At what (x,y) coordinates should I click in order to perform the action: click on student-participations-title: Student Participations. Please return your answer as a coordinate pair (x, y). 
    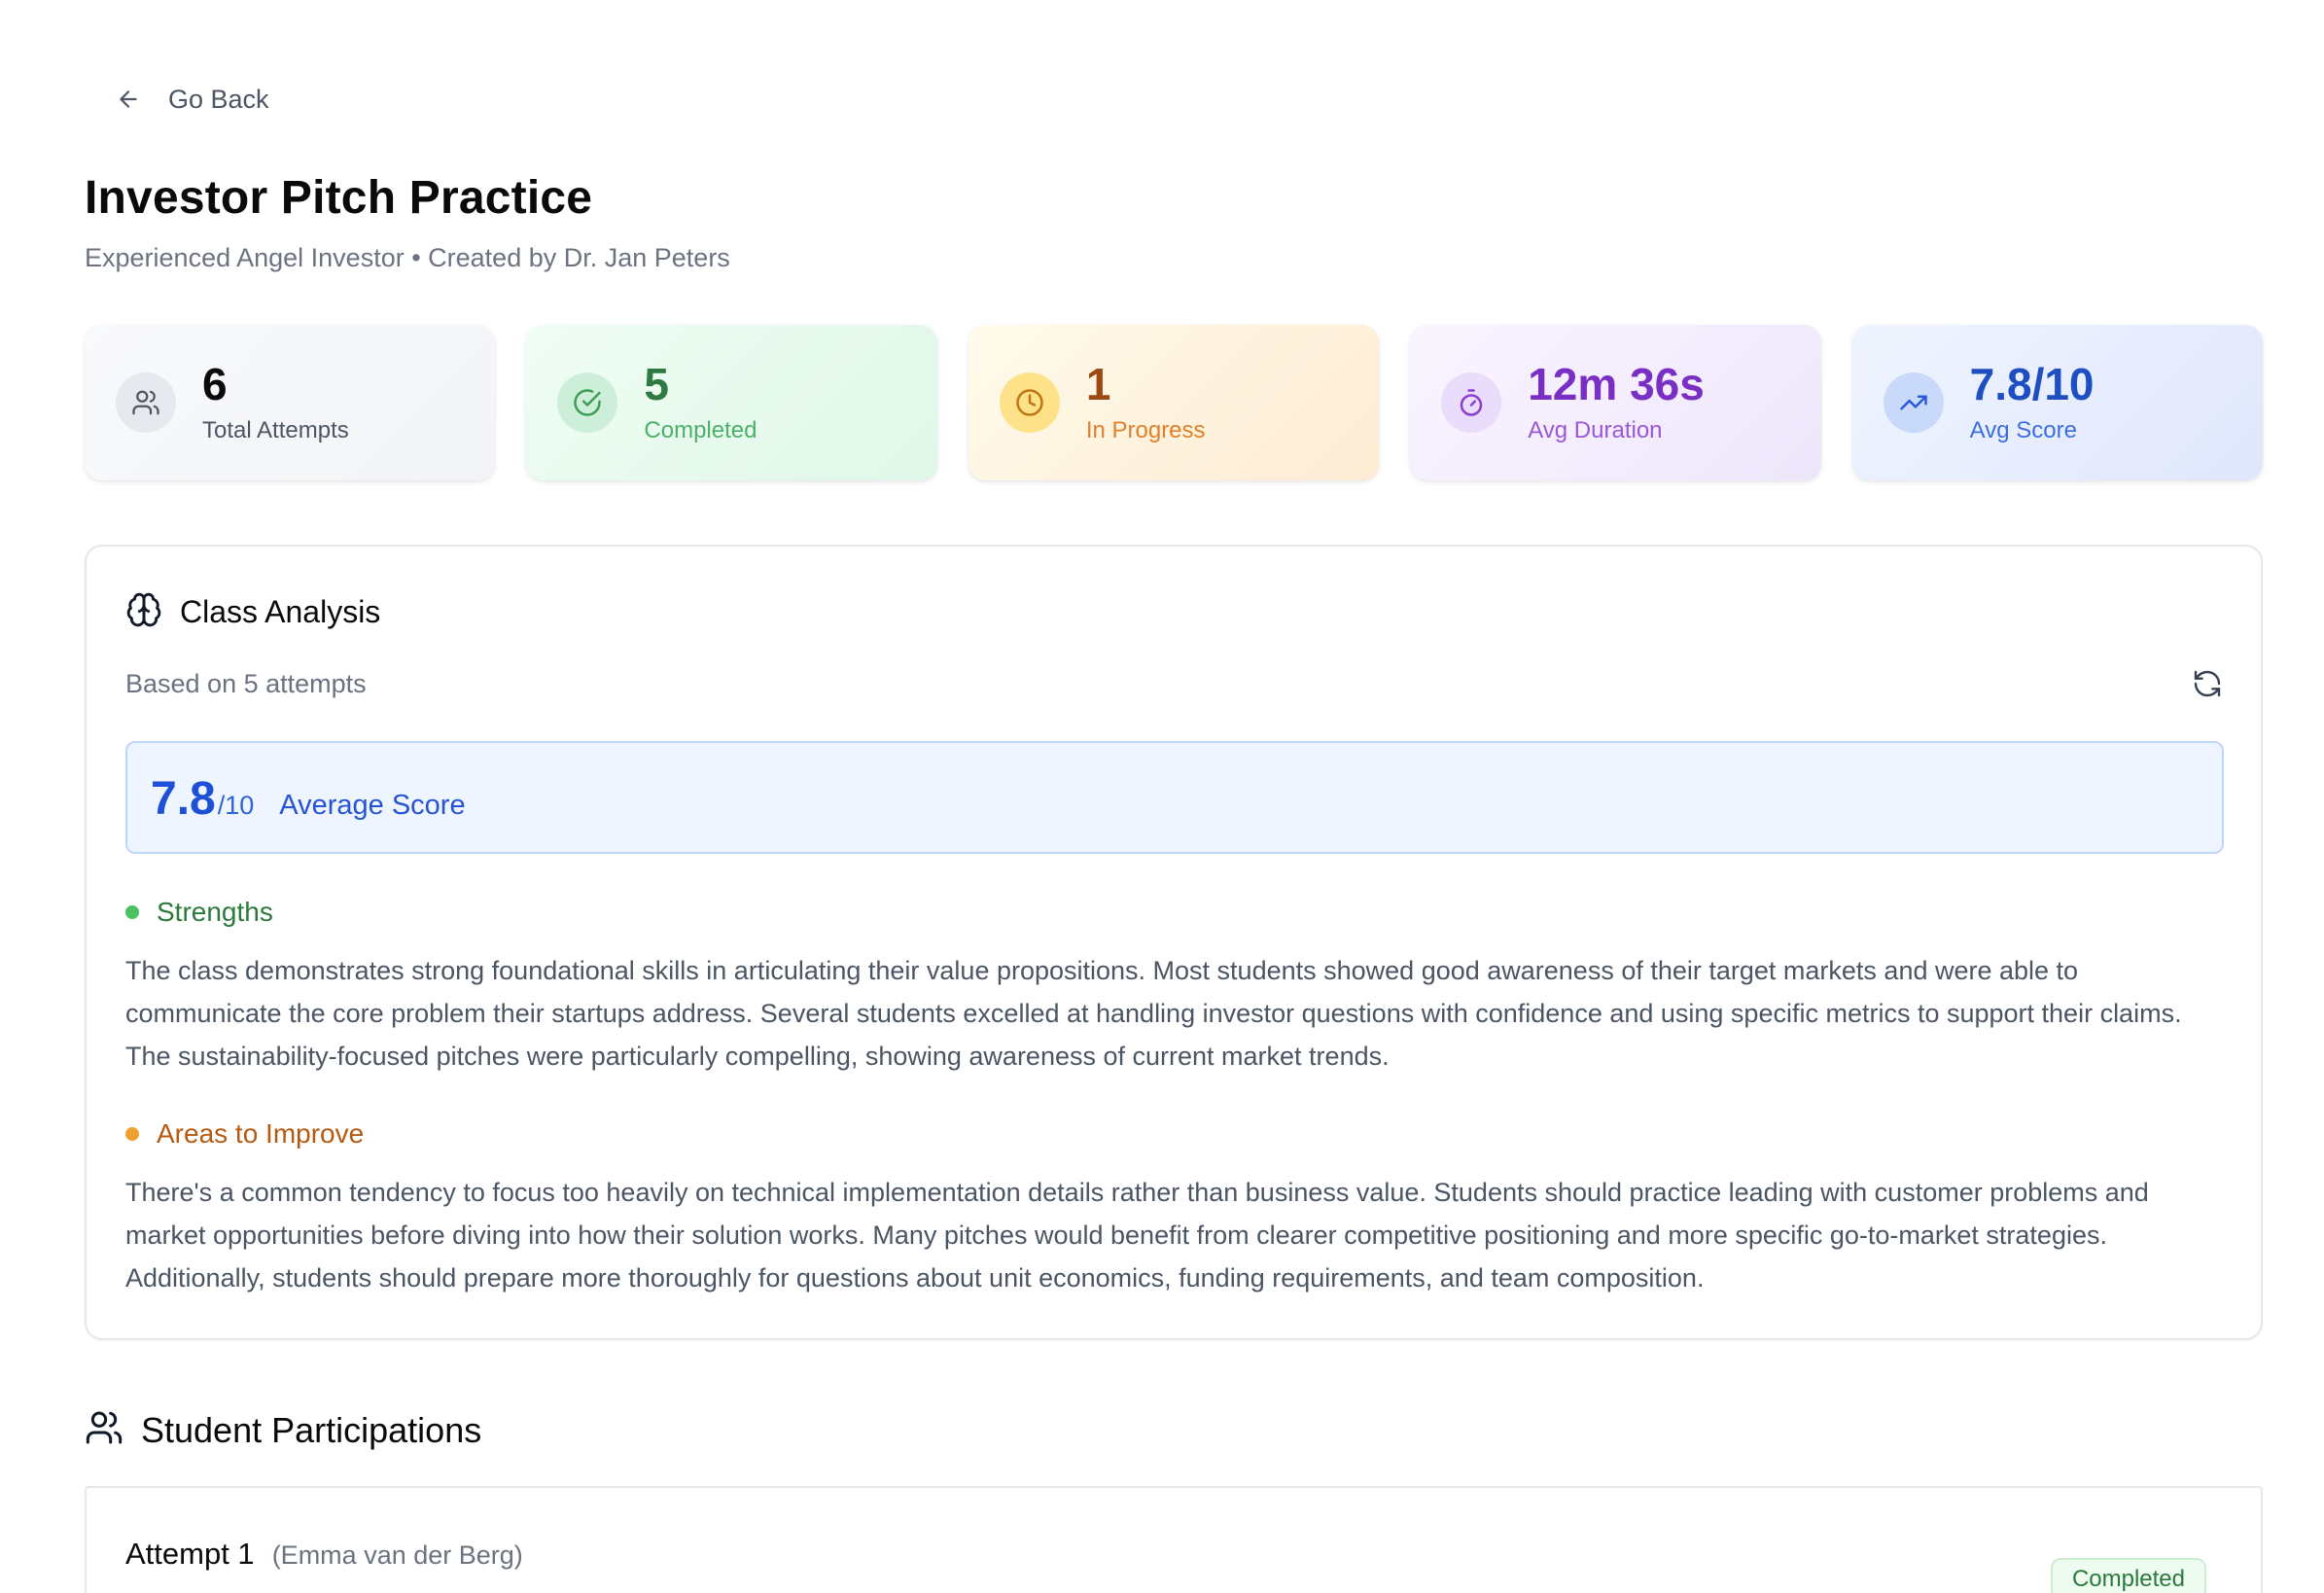
    Looking at the image, I should click on (312, 1429).